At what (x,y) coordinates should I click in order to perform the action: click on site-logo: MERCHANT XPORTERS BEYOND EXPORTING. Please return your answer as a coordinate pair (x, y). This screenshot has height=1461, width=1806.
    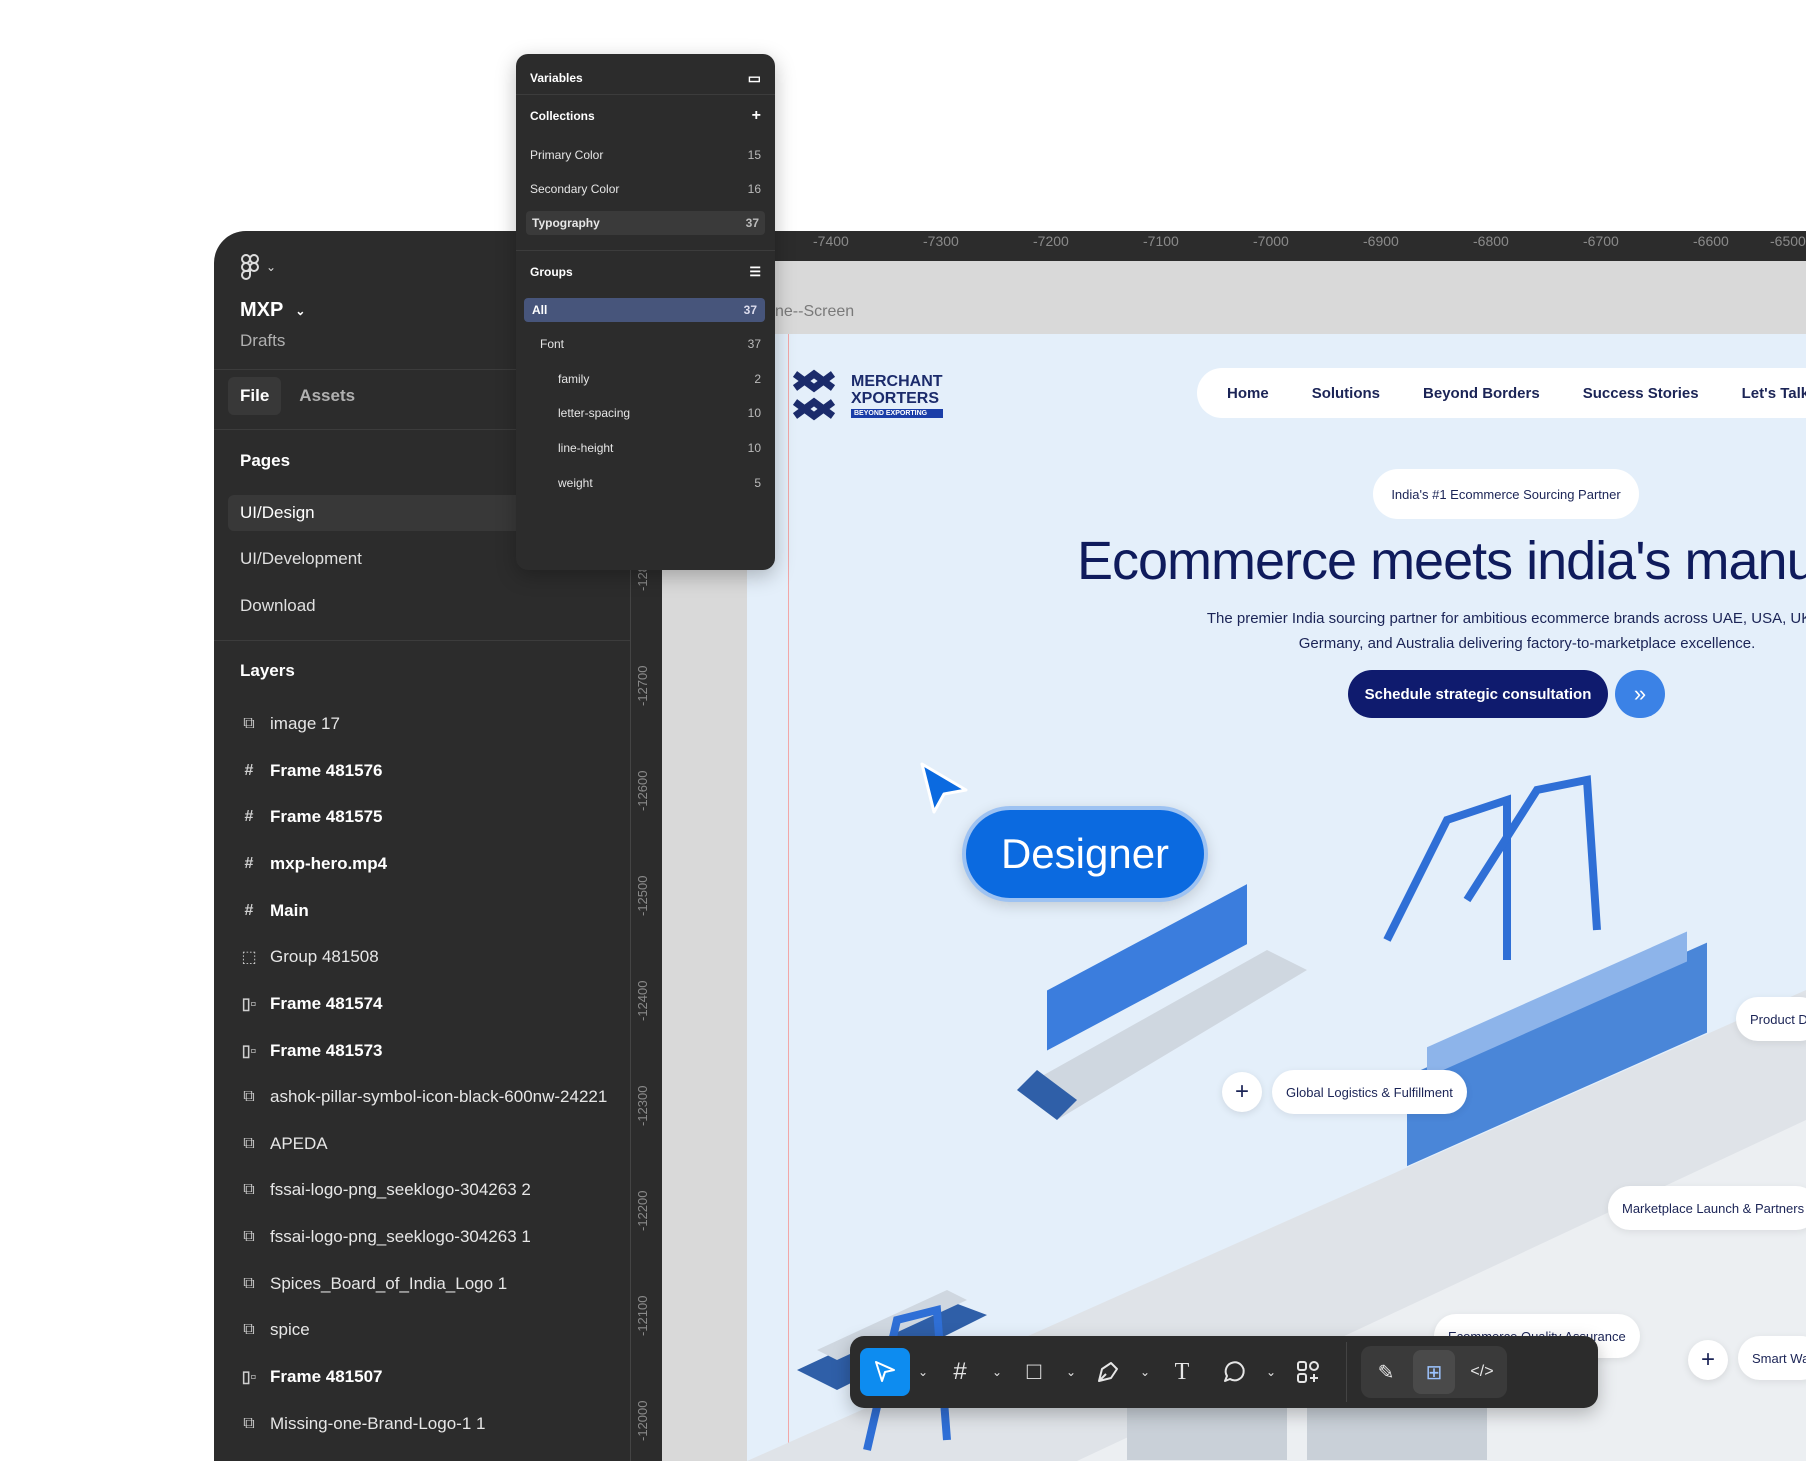
    Looking at the image, I should click on (866, 395).